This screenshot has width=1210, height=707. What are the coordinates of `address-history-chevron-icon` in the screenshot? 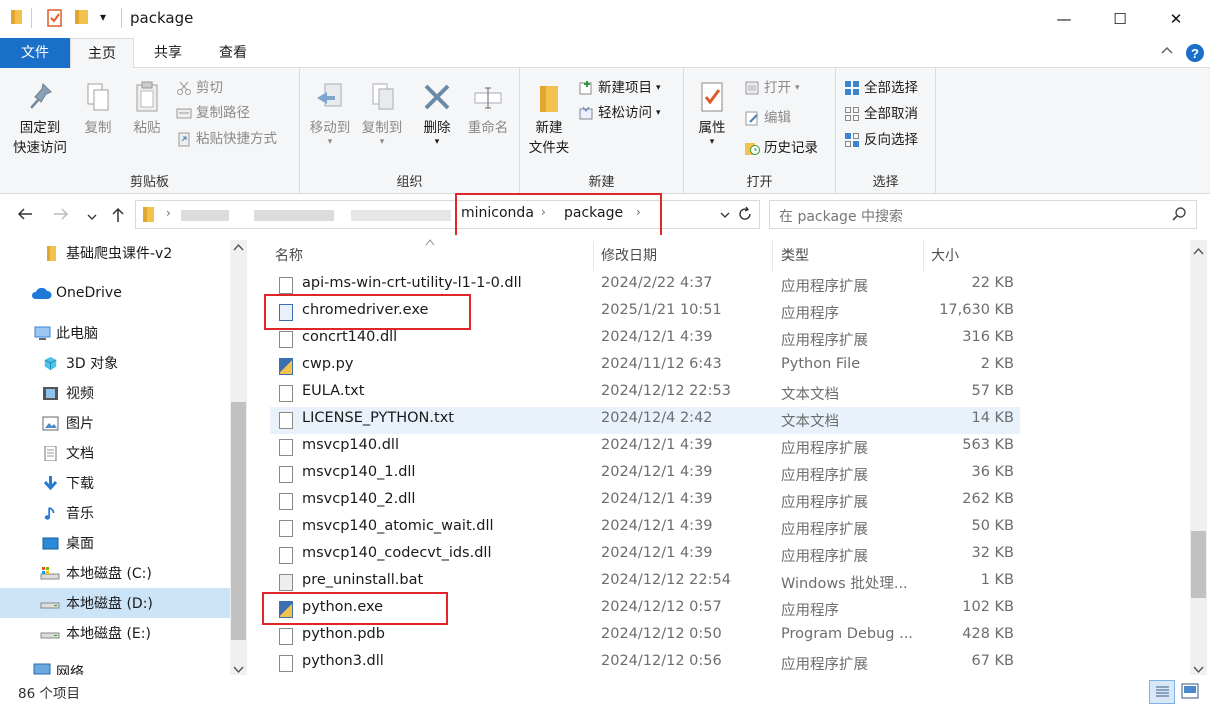 It's located at (725, 217).